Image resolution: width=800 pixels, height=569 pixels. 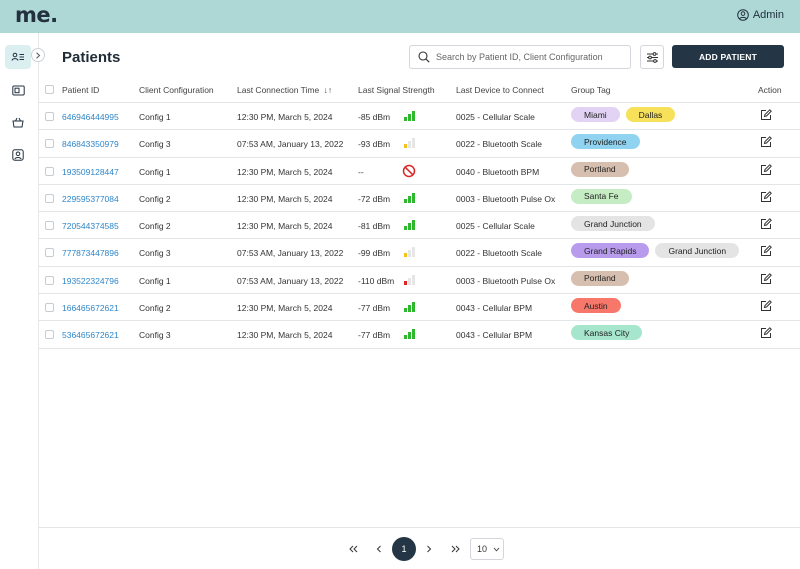 What do you see at coordinates (595, 114) in the screenshot?
I see `group-tag: Miami` at bounding box center [595, 114].